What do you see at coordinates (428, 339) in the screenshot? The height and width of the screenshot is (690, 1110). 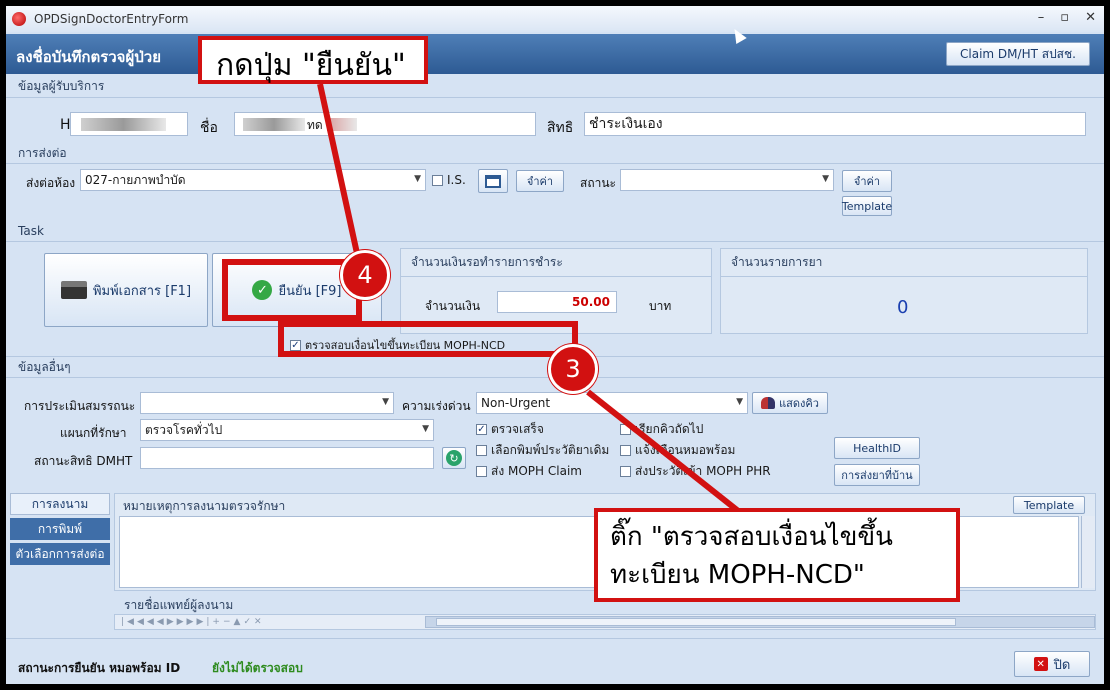 I see `highlight-moph-ncd` at bounding box center [428, 339].